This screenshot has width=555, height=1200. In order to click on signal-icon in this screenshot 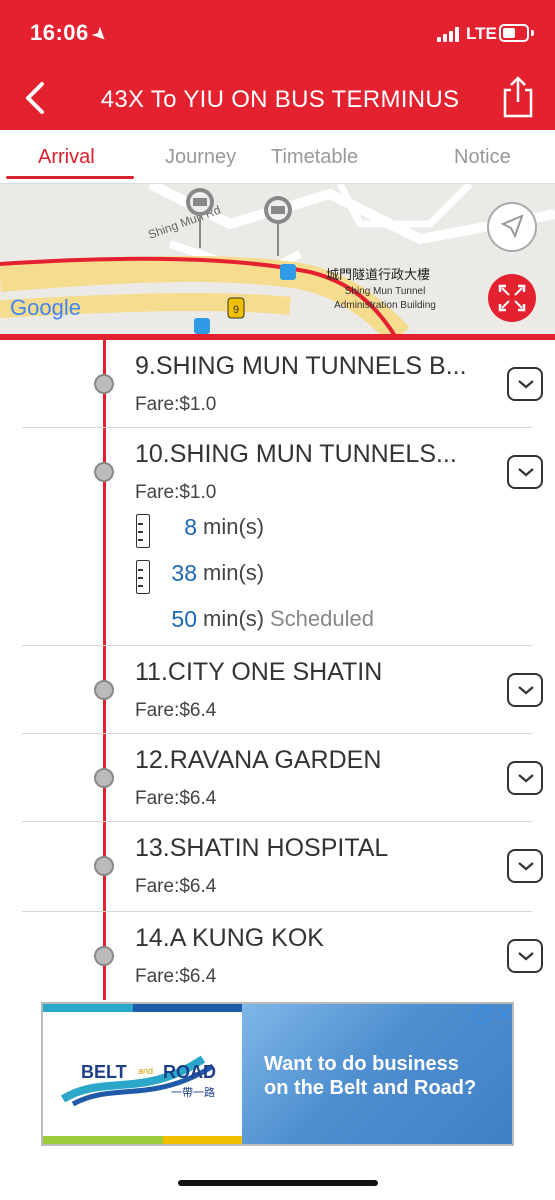, I will do `click(450, 34)`.